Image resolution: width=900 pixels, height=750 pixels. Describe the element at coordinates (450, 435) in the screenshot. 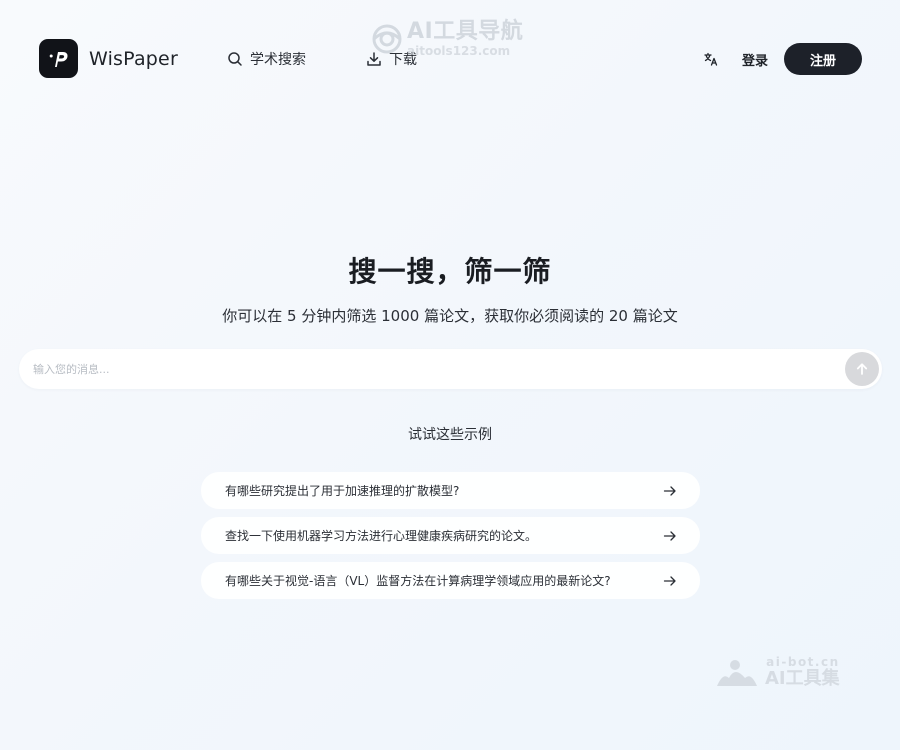

I see `examples-heading: 试试这些示例` at that location.